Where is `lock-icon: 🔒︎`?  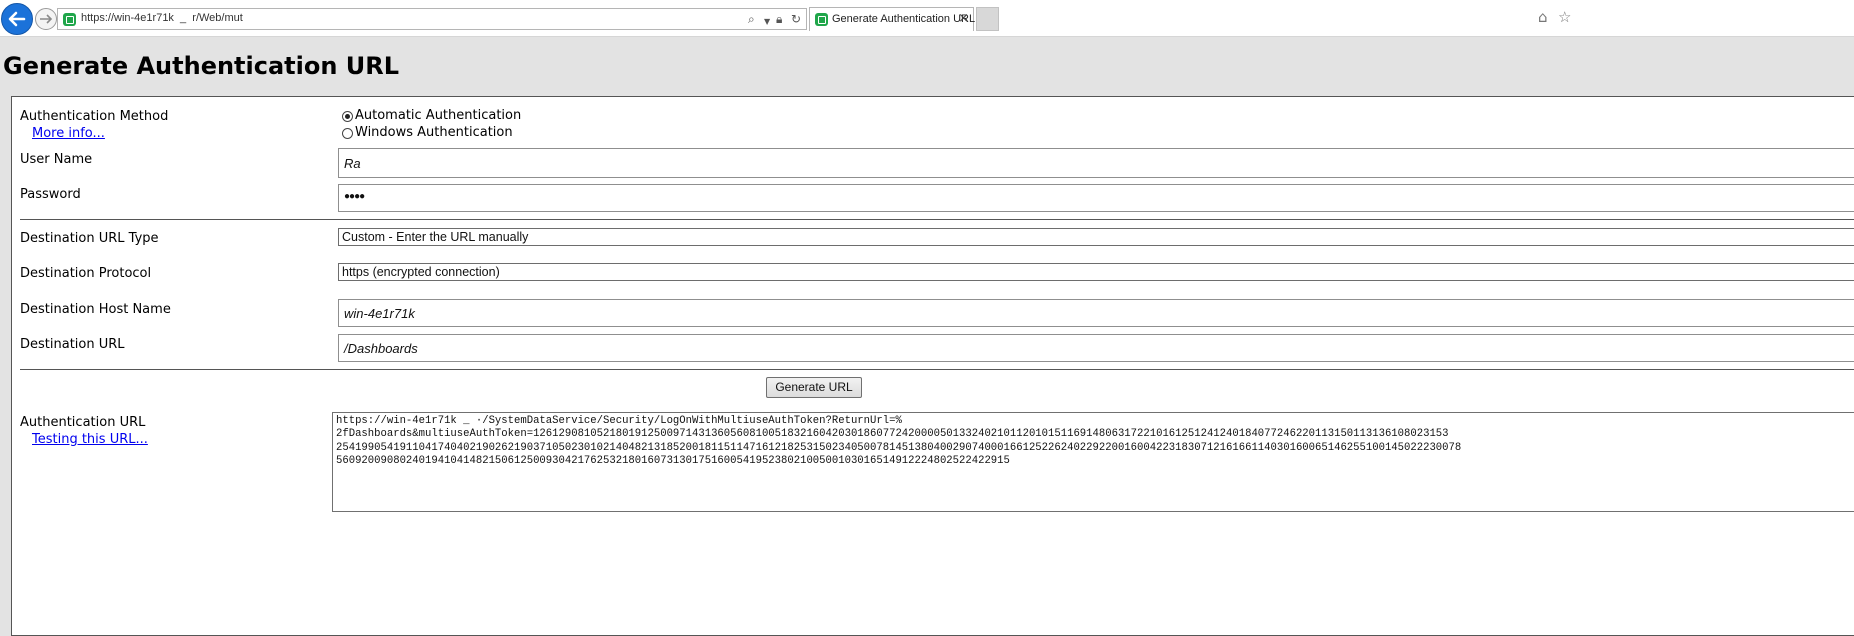 lock-icon: 🔒︎ is located at coordinates (779, 19).